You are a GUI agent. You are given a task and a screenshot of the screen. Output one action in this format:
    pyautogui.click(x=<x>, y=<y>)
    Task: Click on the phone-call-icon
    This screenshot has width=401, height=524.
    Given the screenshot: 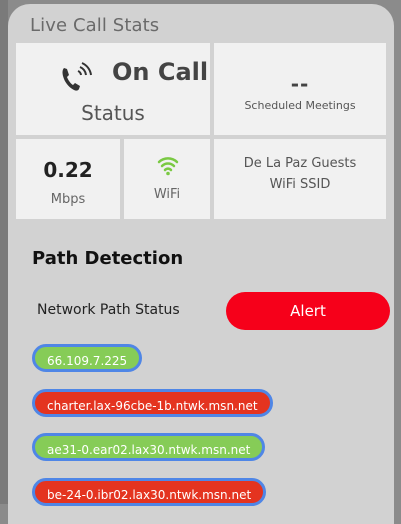 What is the action you would take?
    pyautogui.click(x=77, y=76)
    